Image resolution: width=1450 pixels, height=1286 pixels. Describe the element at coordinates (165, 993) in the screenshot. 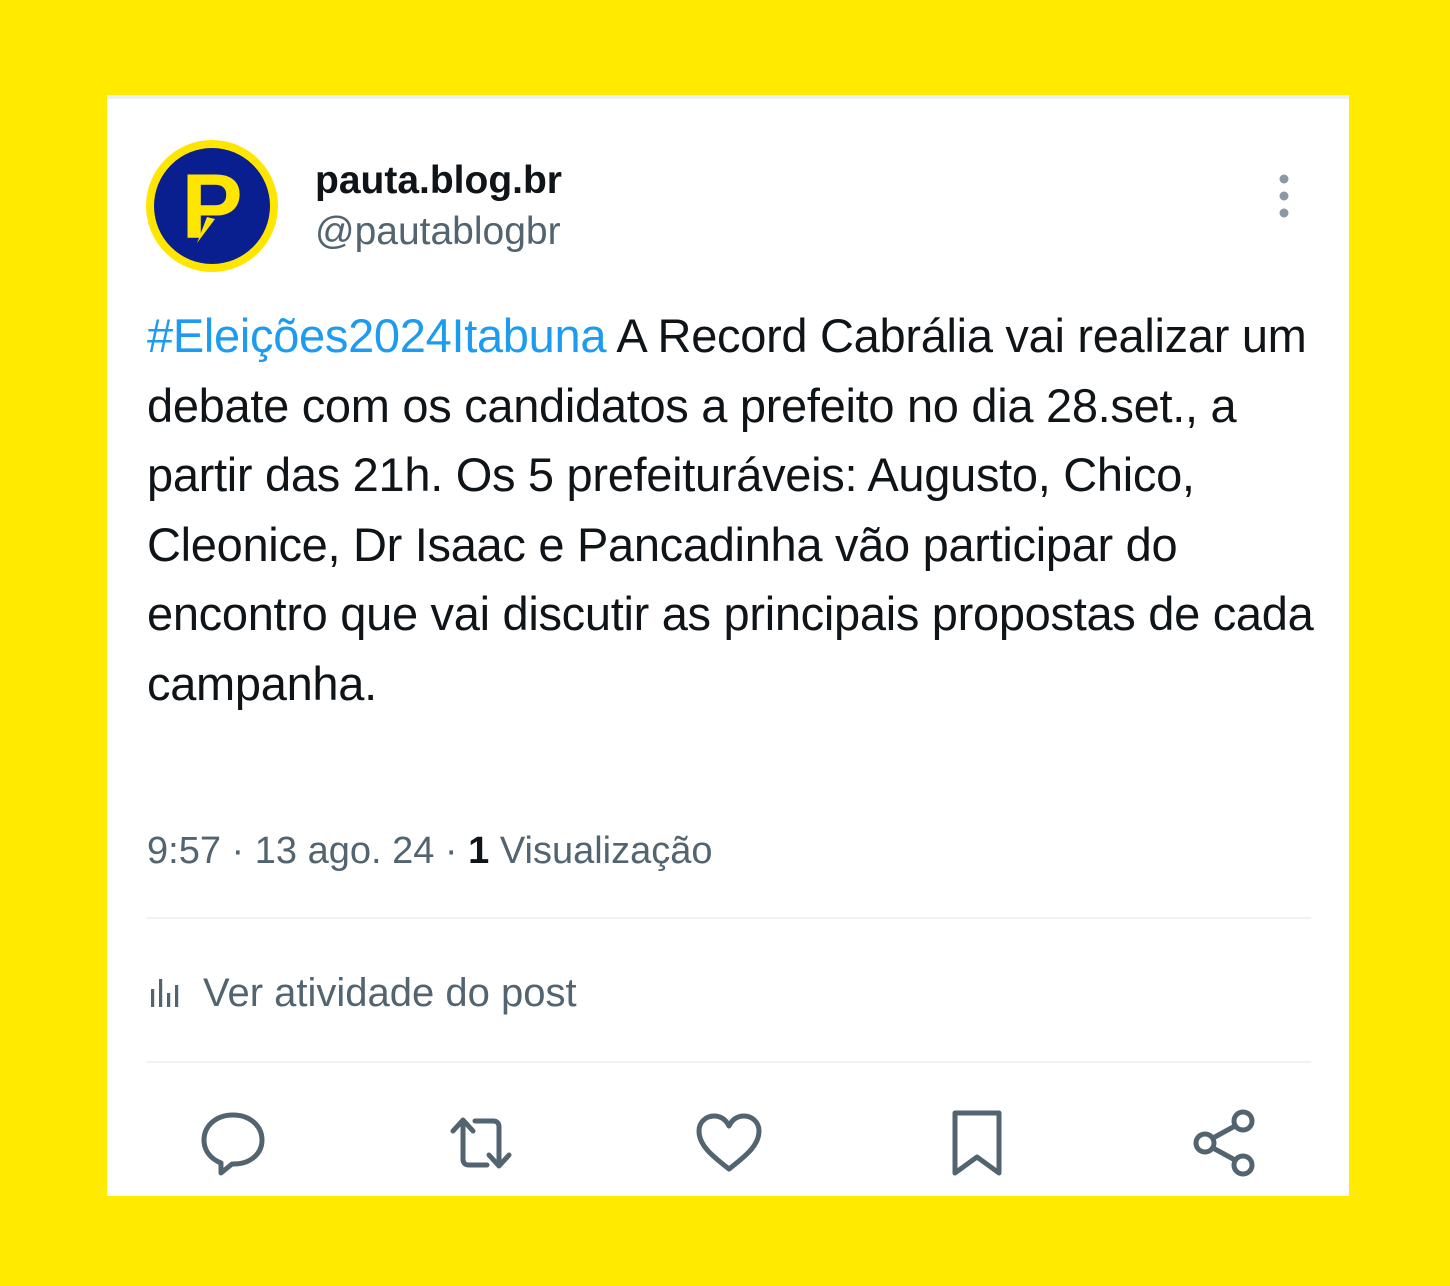

I see `bar-chart-icon` at that location.